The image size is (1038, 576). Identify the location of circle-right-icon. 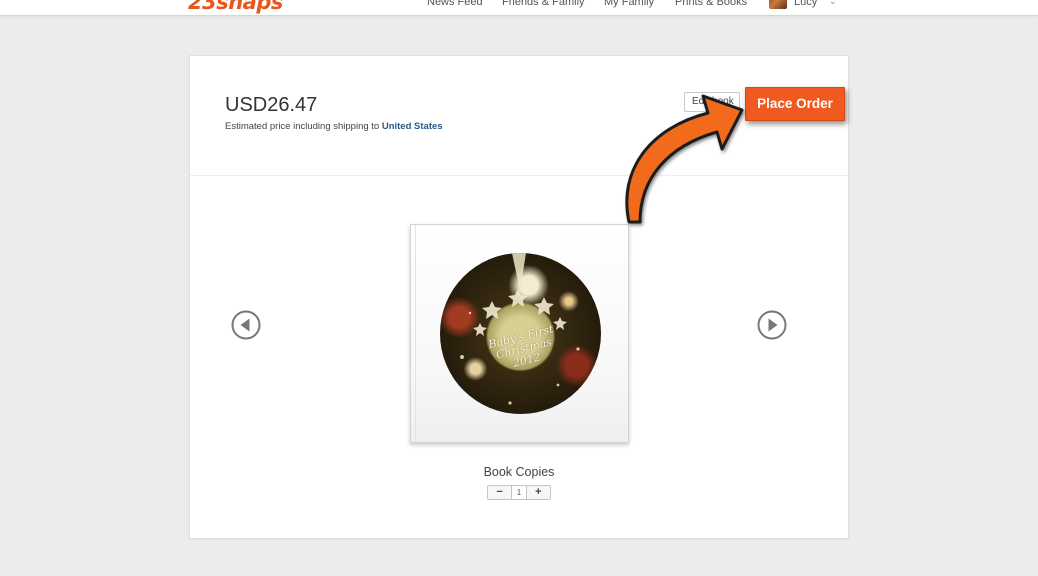
(772, 325).